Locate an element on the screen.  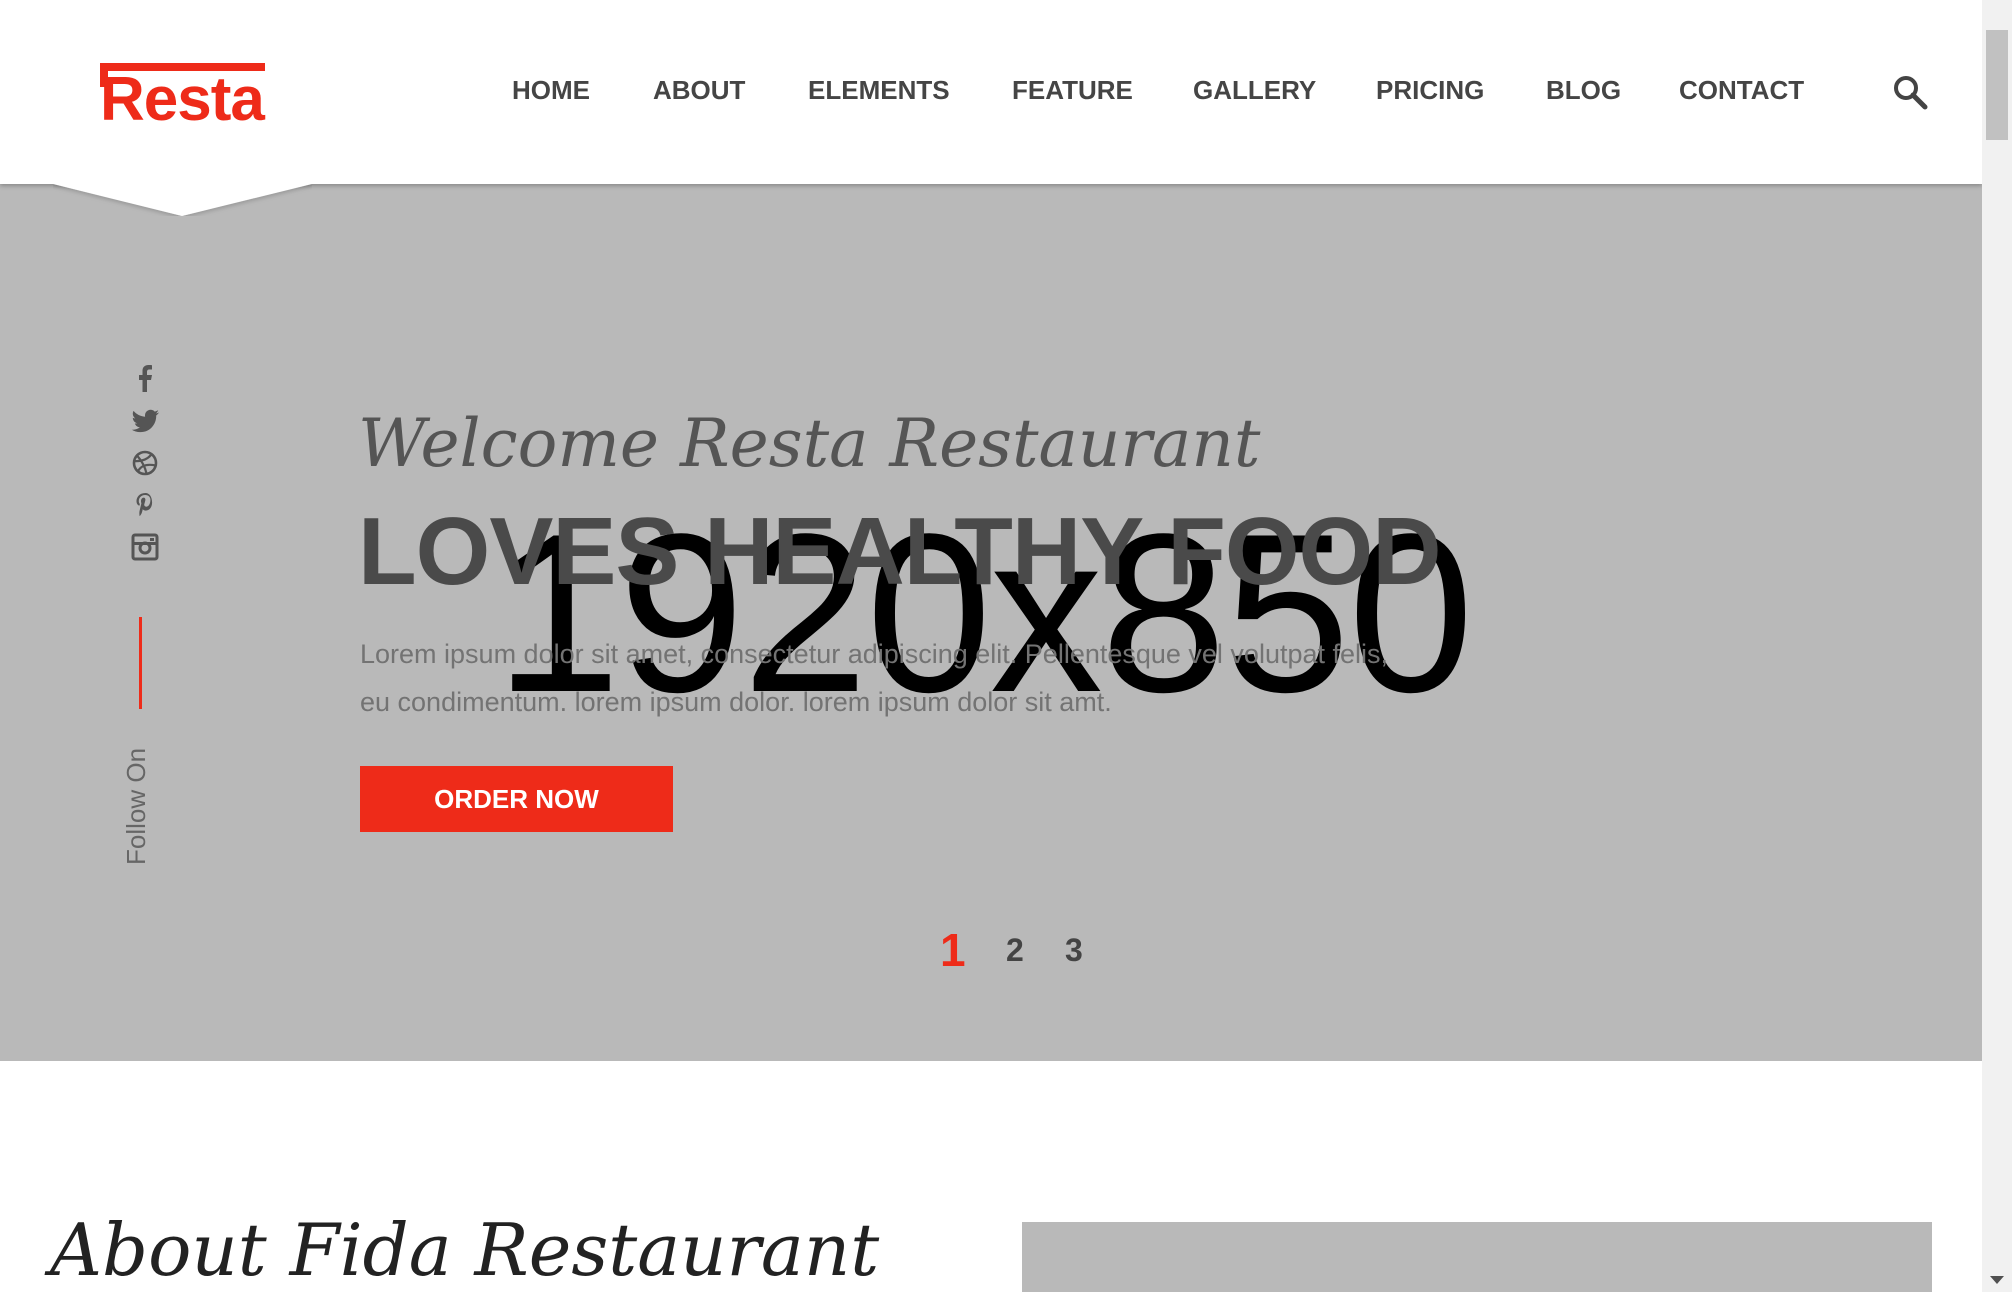
nav-item-elements: ELEMENTS is located at coordinates (879, 90).